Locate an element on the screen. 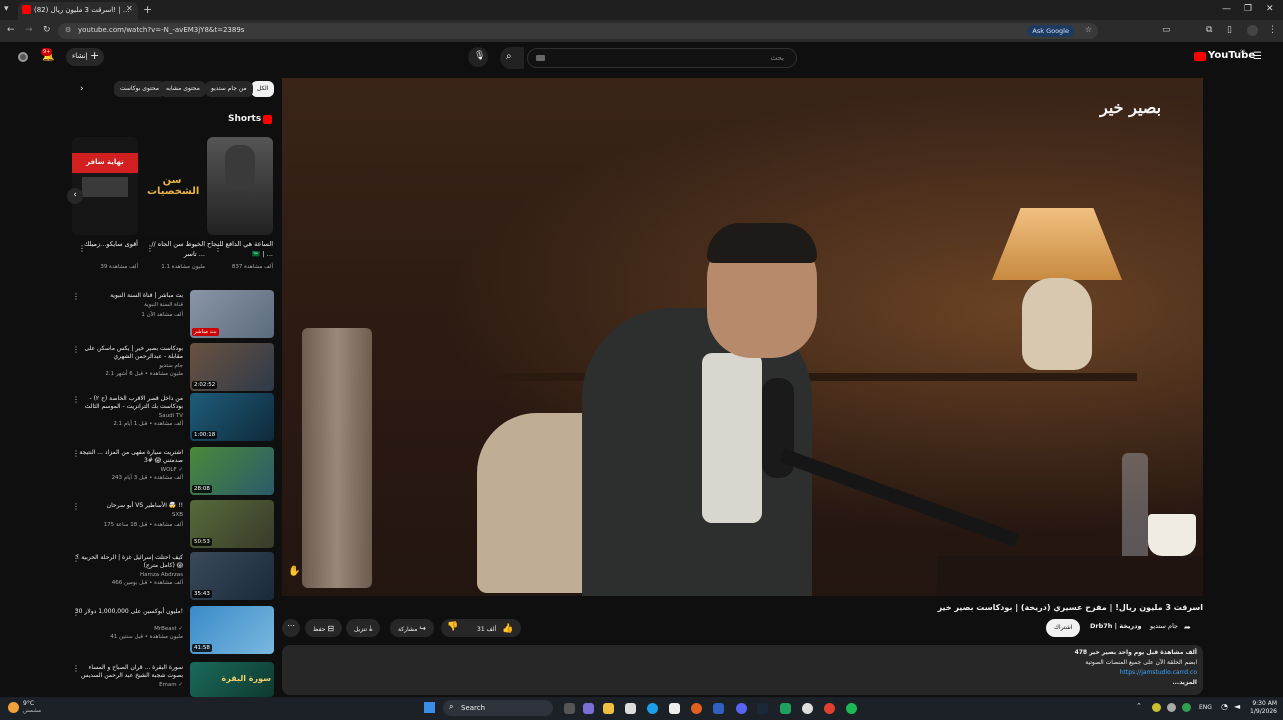  task-view-icon is located at coordinates (569, 708).